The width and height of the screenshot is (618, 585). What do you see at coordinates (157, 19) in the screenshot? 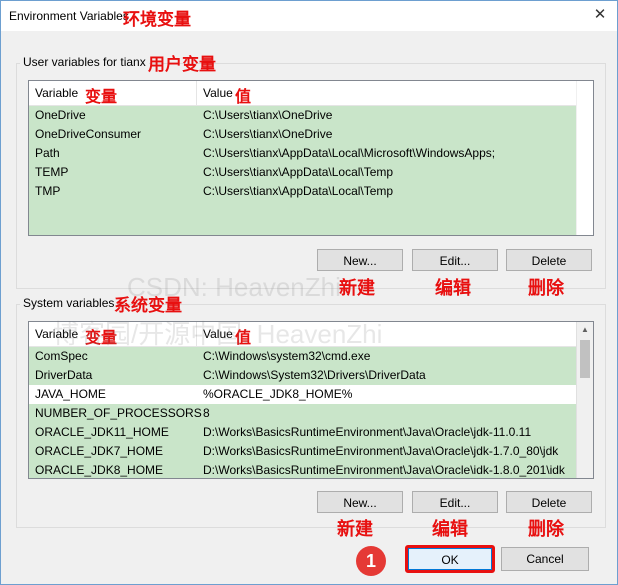
I see `window-title-annotation: 环境变量` at bounding box center [157, 19].